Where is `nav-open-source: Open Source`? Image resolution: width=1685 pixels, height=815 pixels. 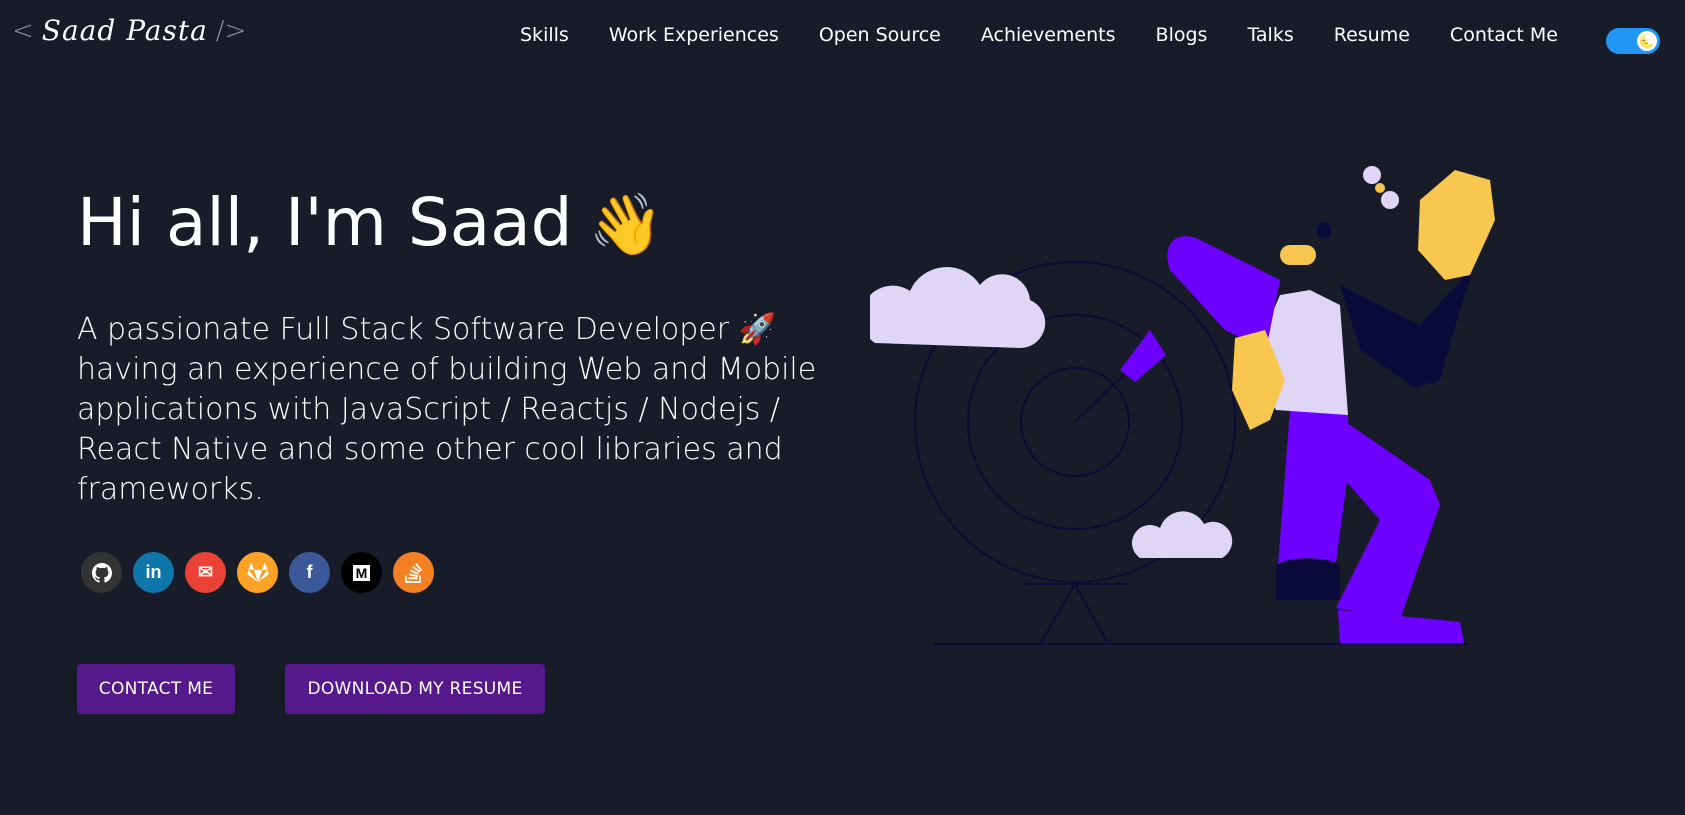 nav-open-source: Open Source is located at coordinates (880, 35).